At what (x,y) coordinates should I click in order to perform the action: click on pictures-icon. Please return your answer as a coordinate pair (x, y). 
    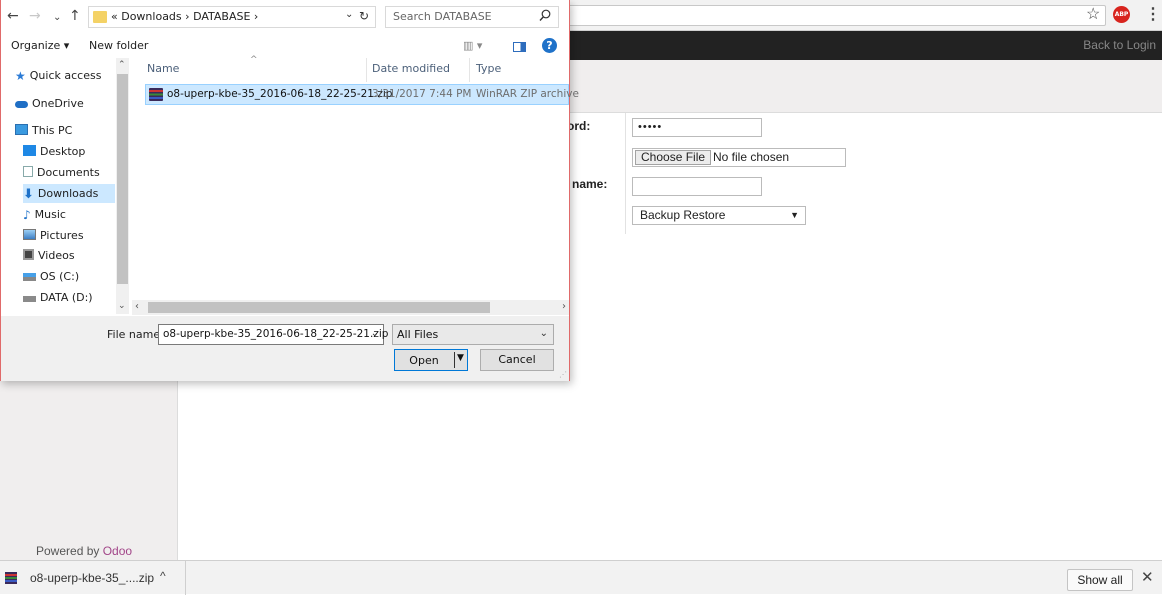
    Looking at the image, I should click on (29, 234).